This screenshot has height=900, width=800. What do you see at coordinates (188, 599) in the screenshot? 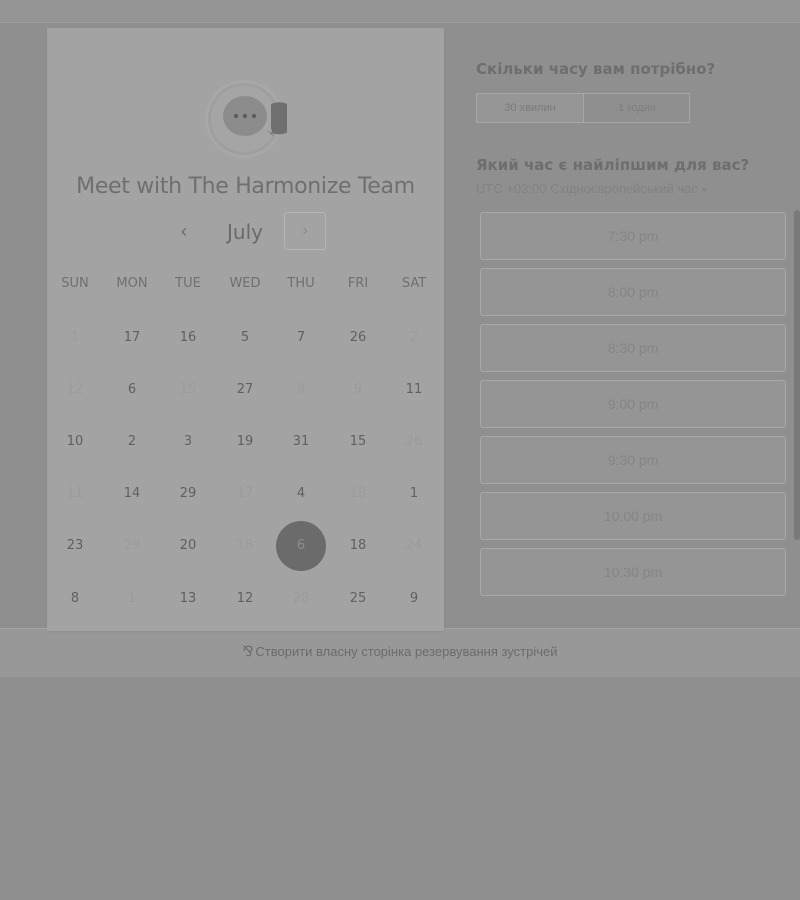
I see `calendar-day: 13` at bounding box center [188, 599].